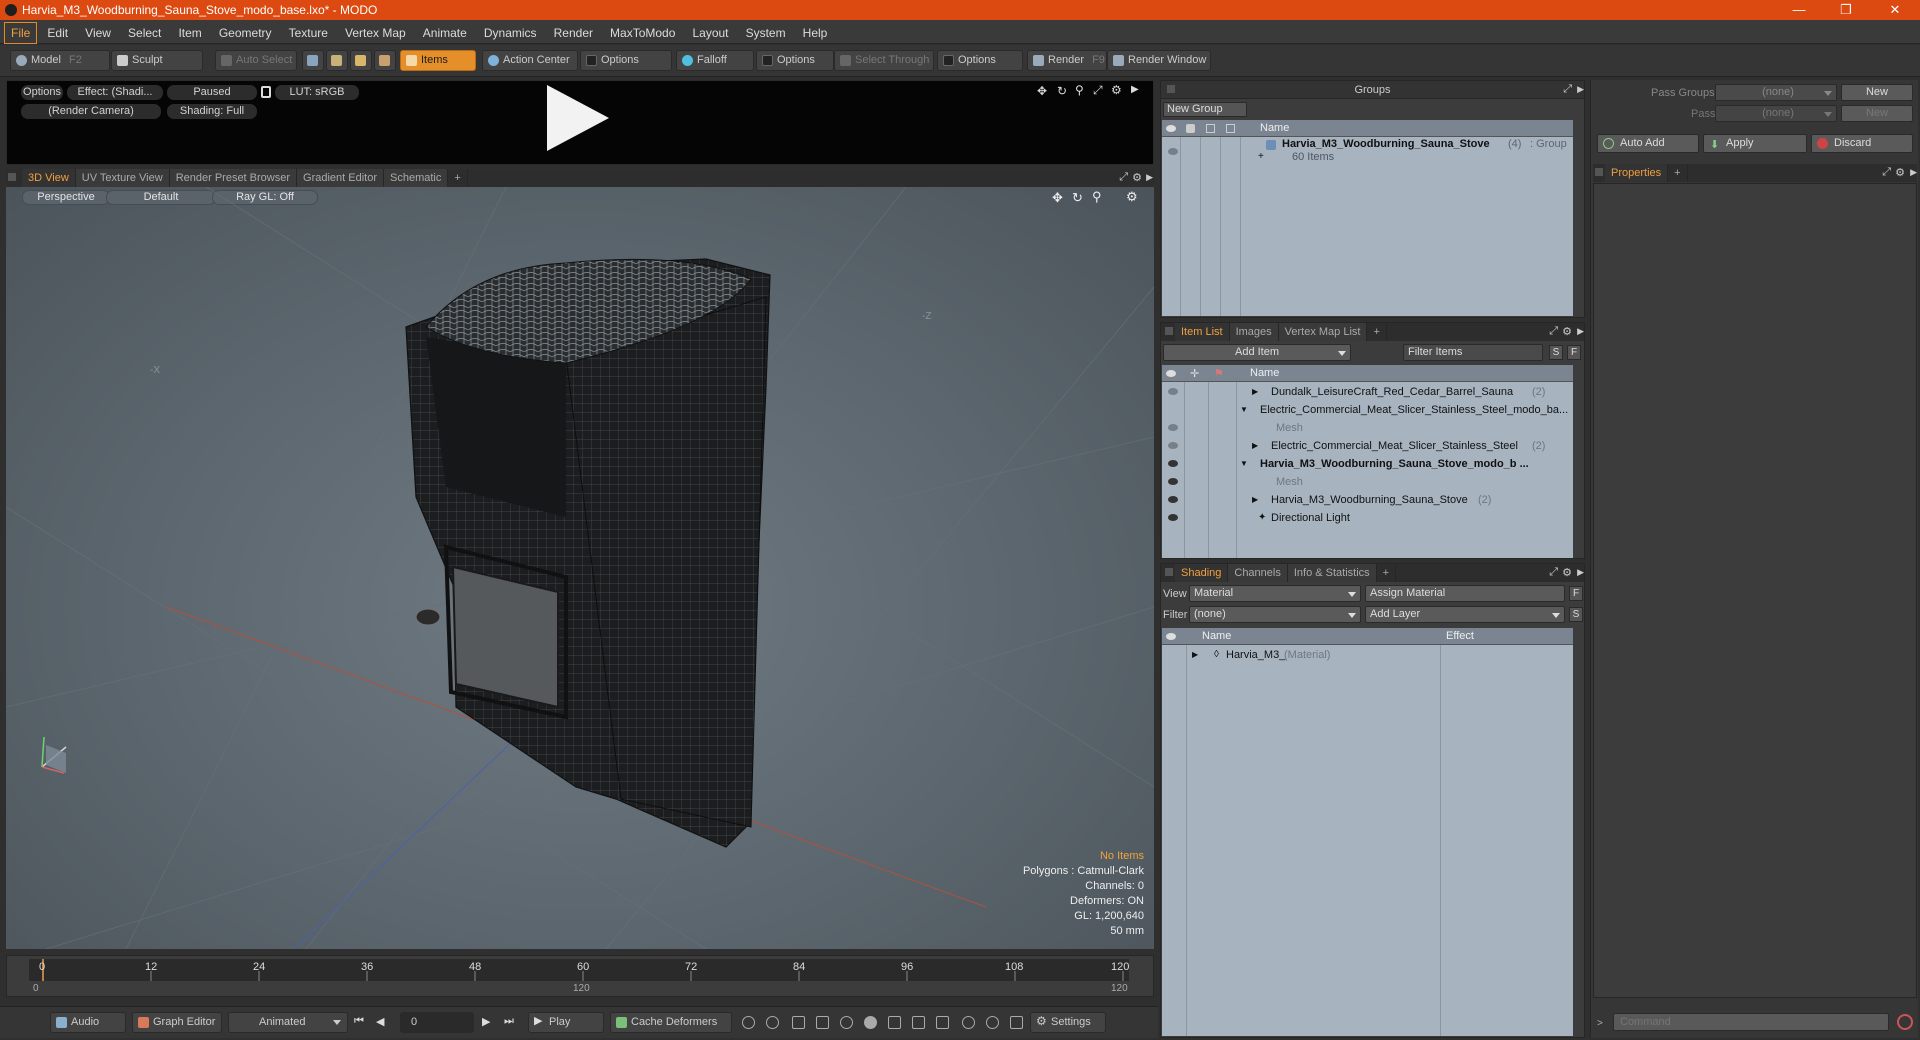 The image size is (1920, 1040). Describe the element at coordinates (1367, 655) in the screenshot. I see `material-row: ▶ ◊ Harvia_M3_ (Material)` at that location.